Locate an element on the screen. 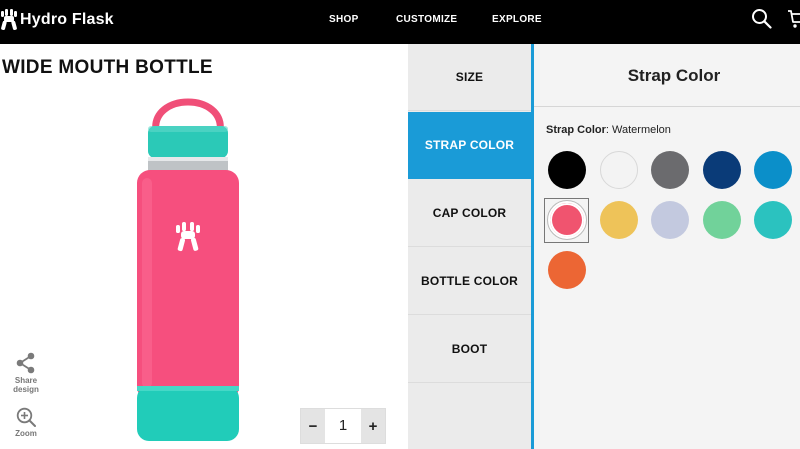 Image resolution: width=800 pixels, height=449 pixels. hydro-flask-logo-icon is located at coordinates (9, 20).